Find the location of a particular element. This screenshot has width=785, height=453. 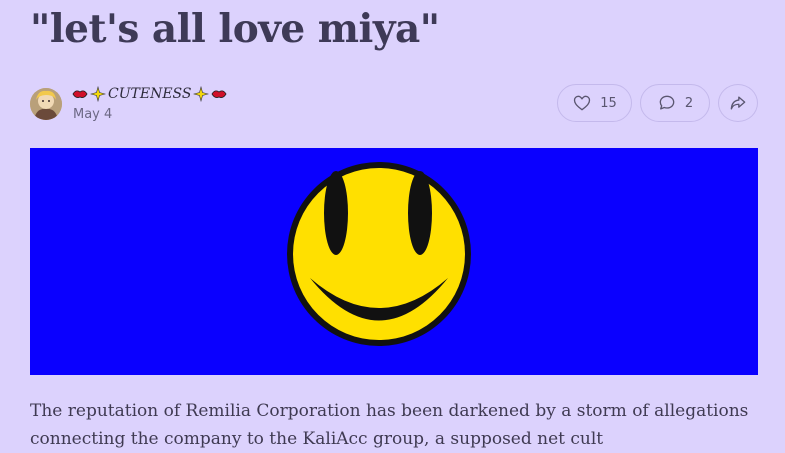

share-arrow-icon is located at coordinates (738, 103).